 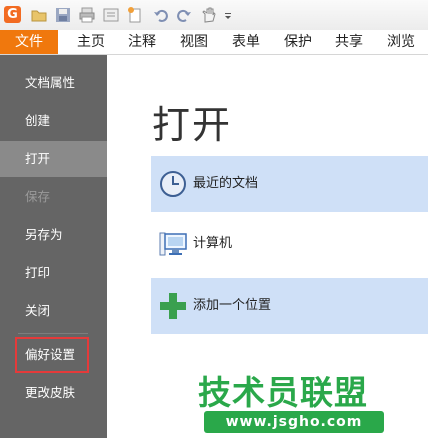 What do you see at coordinates (289, 244) in the screenshot?
I see `option-computer: 计算机` at bounding box center [289, 244].